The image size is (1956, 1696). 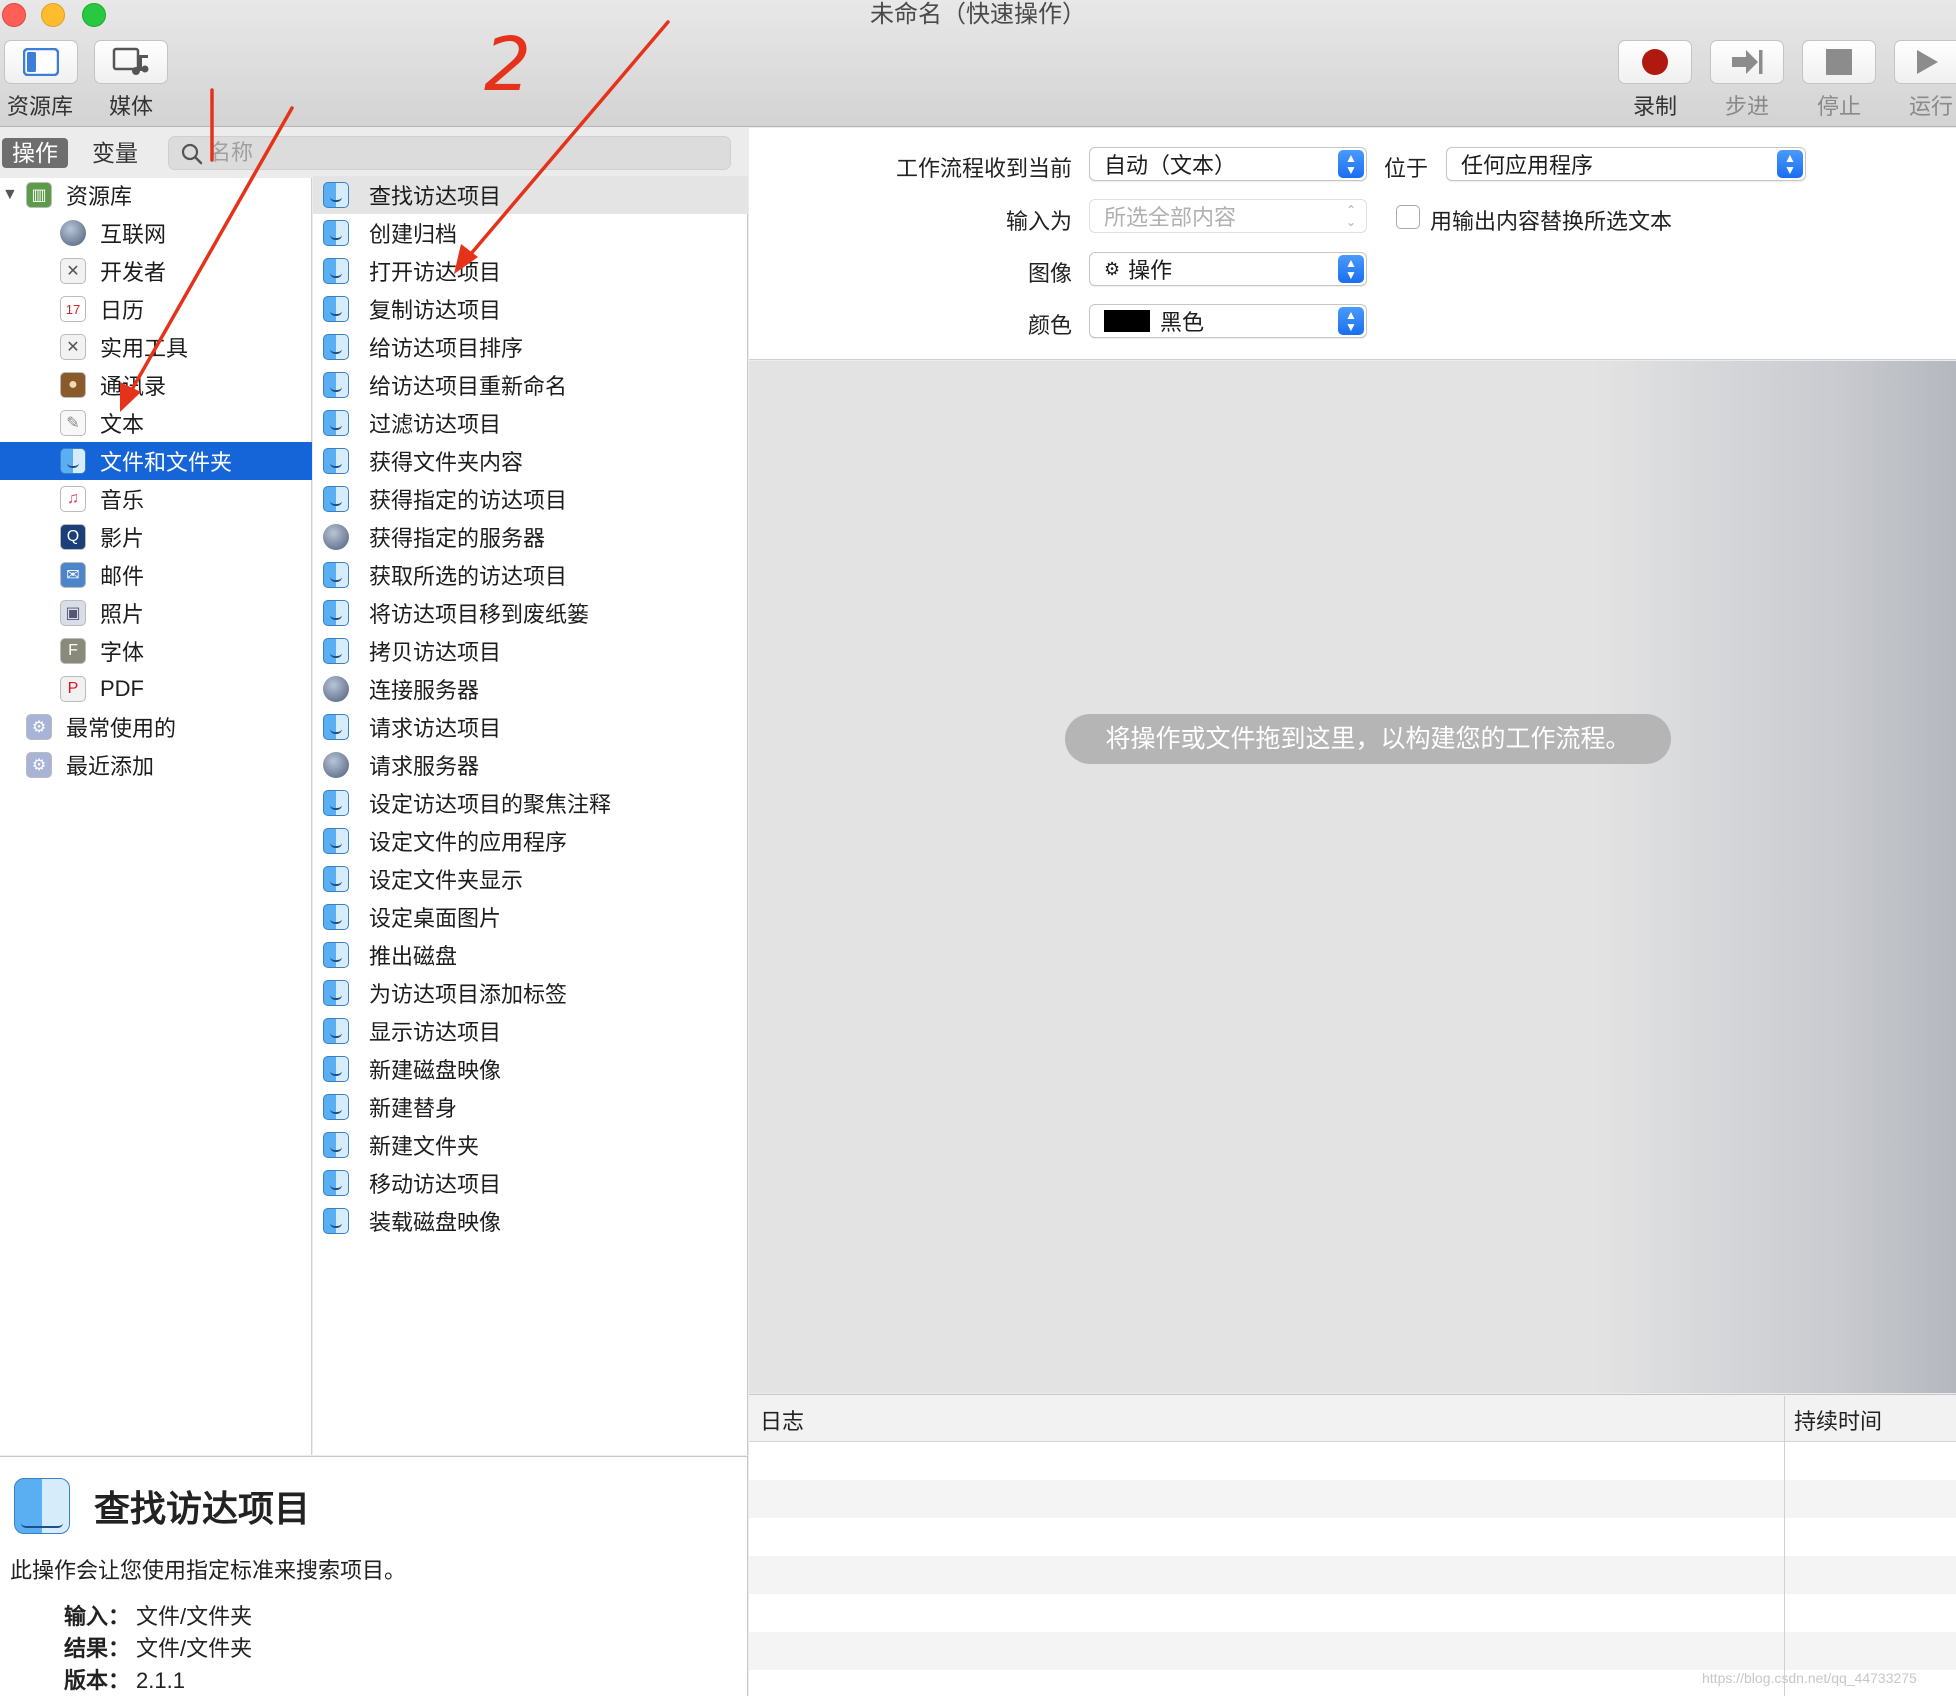 What do you see at coordinates (530, 195) in the screenshot?
I see `action-item-1: 查找访达项目` at bounding box center [530, 195].